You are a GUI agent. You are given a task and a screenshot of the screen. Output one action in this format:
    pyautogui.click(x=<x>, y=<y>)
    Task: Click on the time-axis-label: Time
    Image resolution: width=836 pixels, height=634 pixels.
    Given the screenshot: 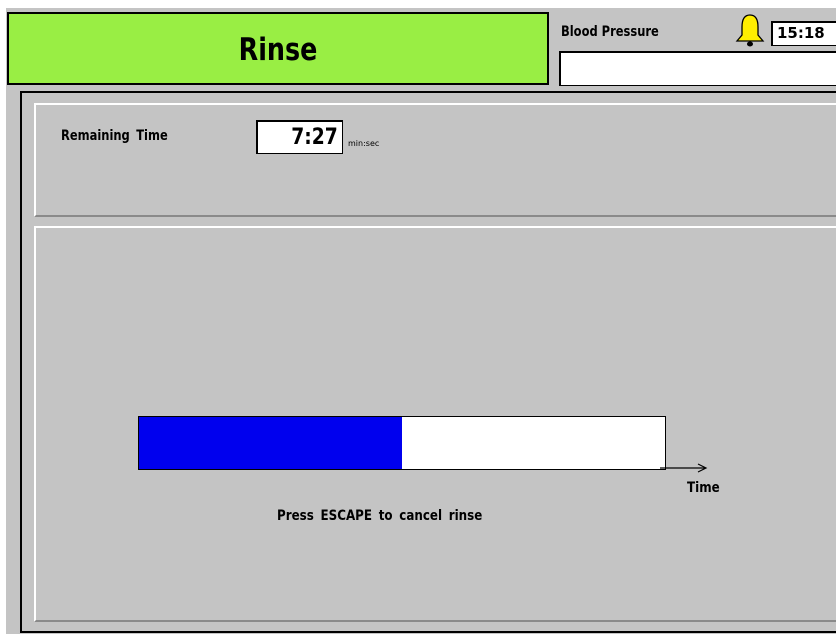 What is the action you would take?
    pyautogui.click(x=703, y=488)
    